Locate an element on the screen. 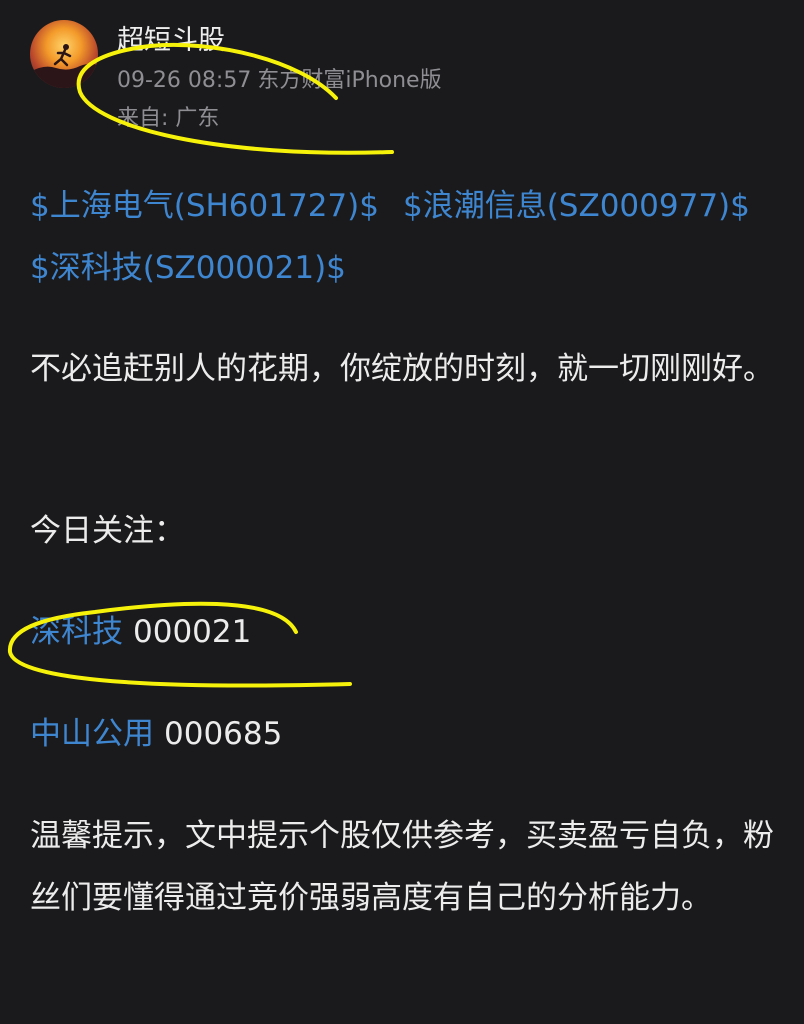 Image resolution: width=804 pixels, height=1024 pixels. post-header: 超短斗股 09-26 08:57 东方财富iPhone版 来自: 广东 is located at coordinates (400, 80).